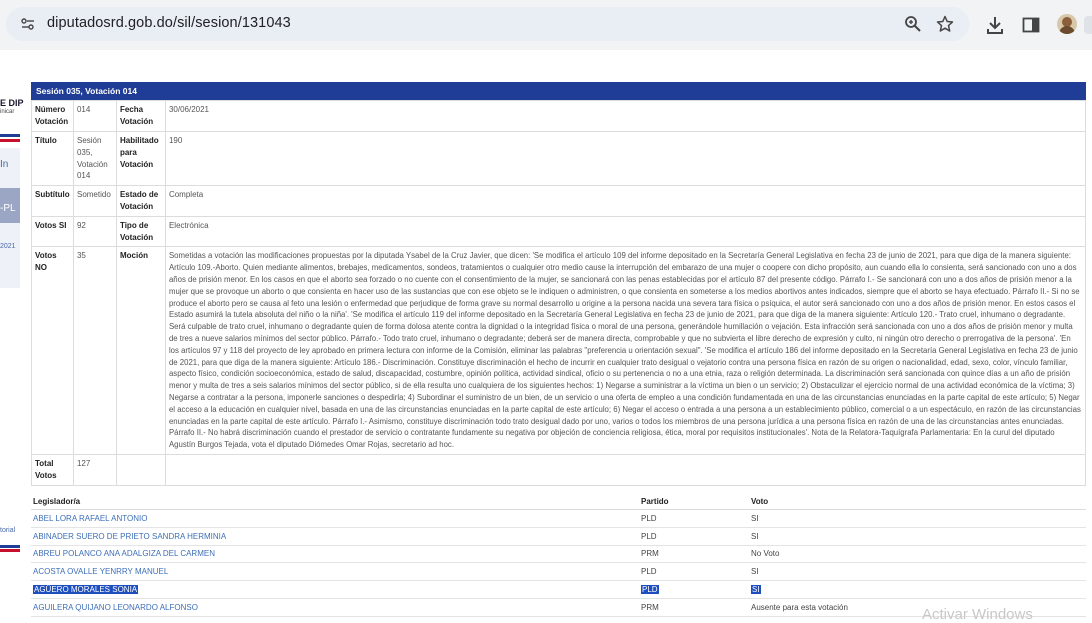 Image resolution: width=1092 pixels, height=623 pixels. Describe the element at coordinates (558, 572) in the screenshot. I see `table-row: ACOSTA OVALLE YENRRY MANUEL PLD SI` at that location.